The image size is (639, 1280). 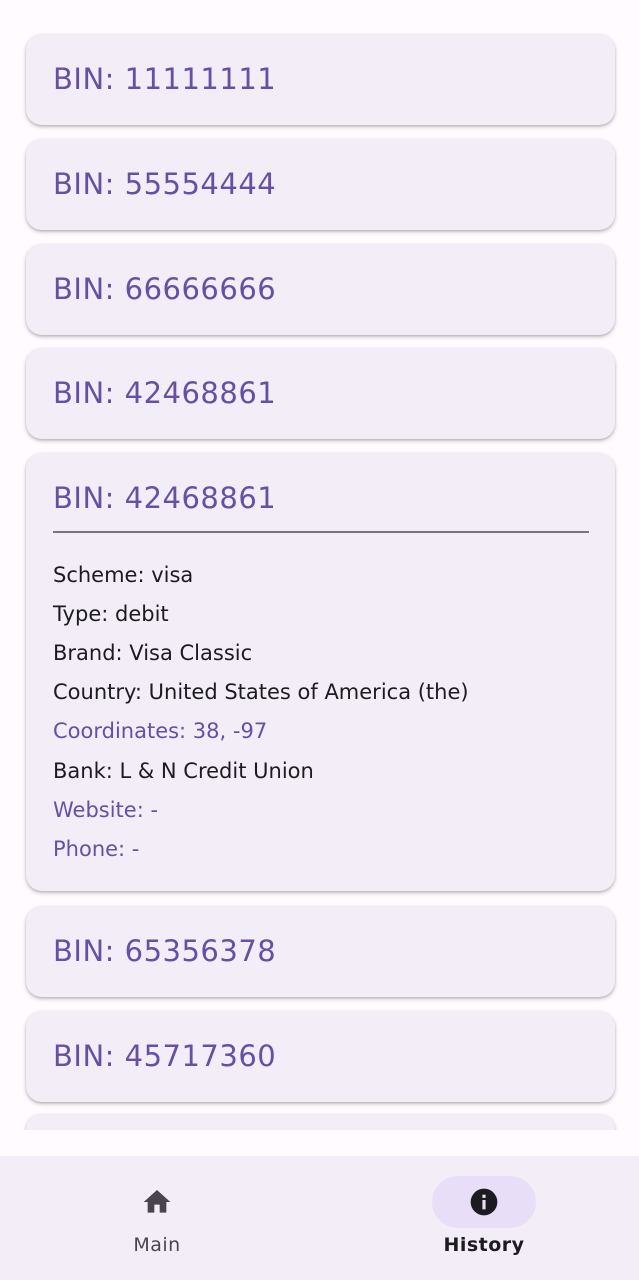 I want to click on bin-title: BIN: 66666666, so click(x=165, y=289).